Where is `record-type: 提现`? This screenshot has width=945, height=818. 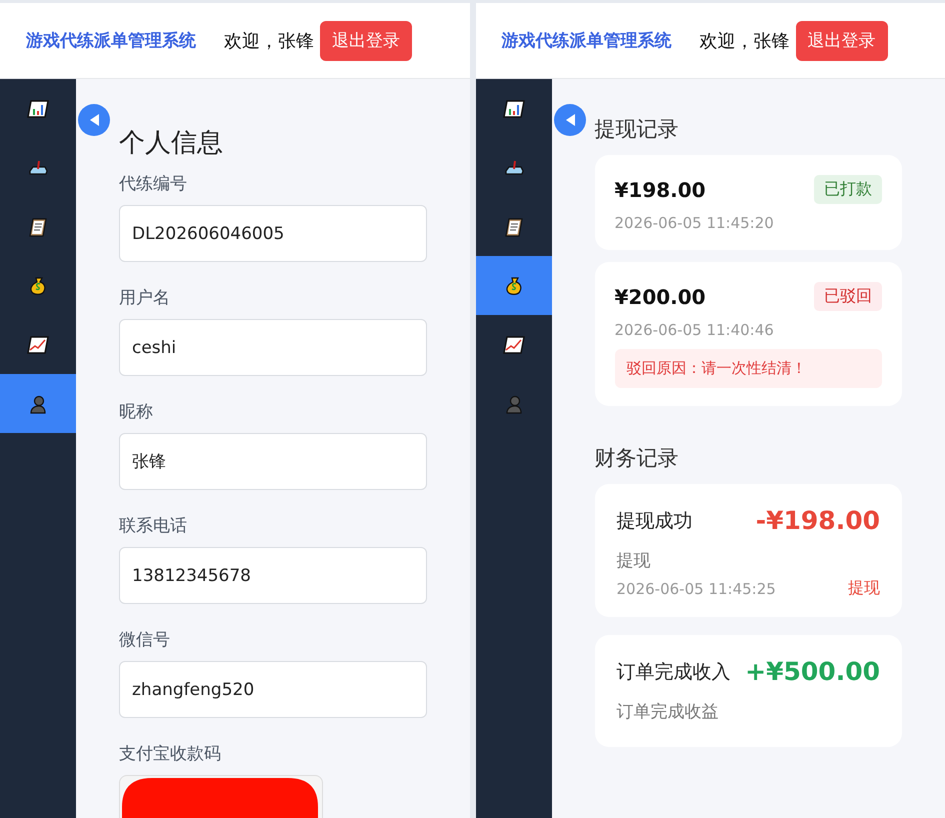 record-type: 提现 is located at coordinates (864, 588).